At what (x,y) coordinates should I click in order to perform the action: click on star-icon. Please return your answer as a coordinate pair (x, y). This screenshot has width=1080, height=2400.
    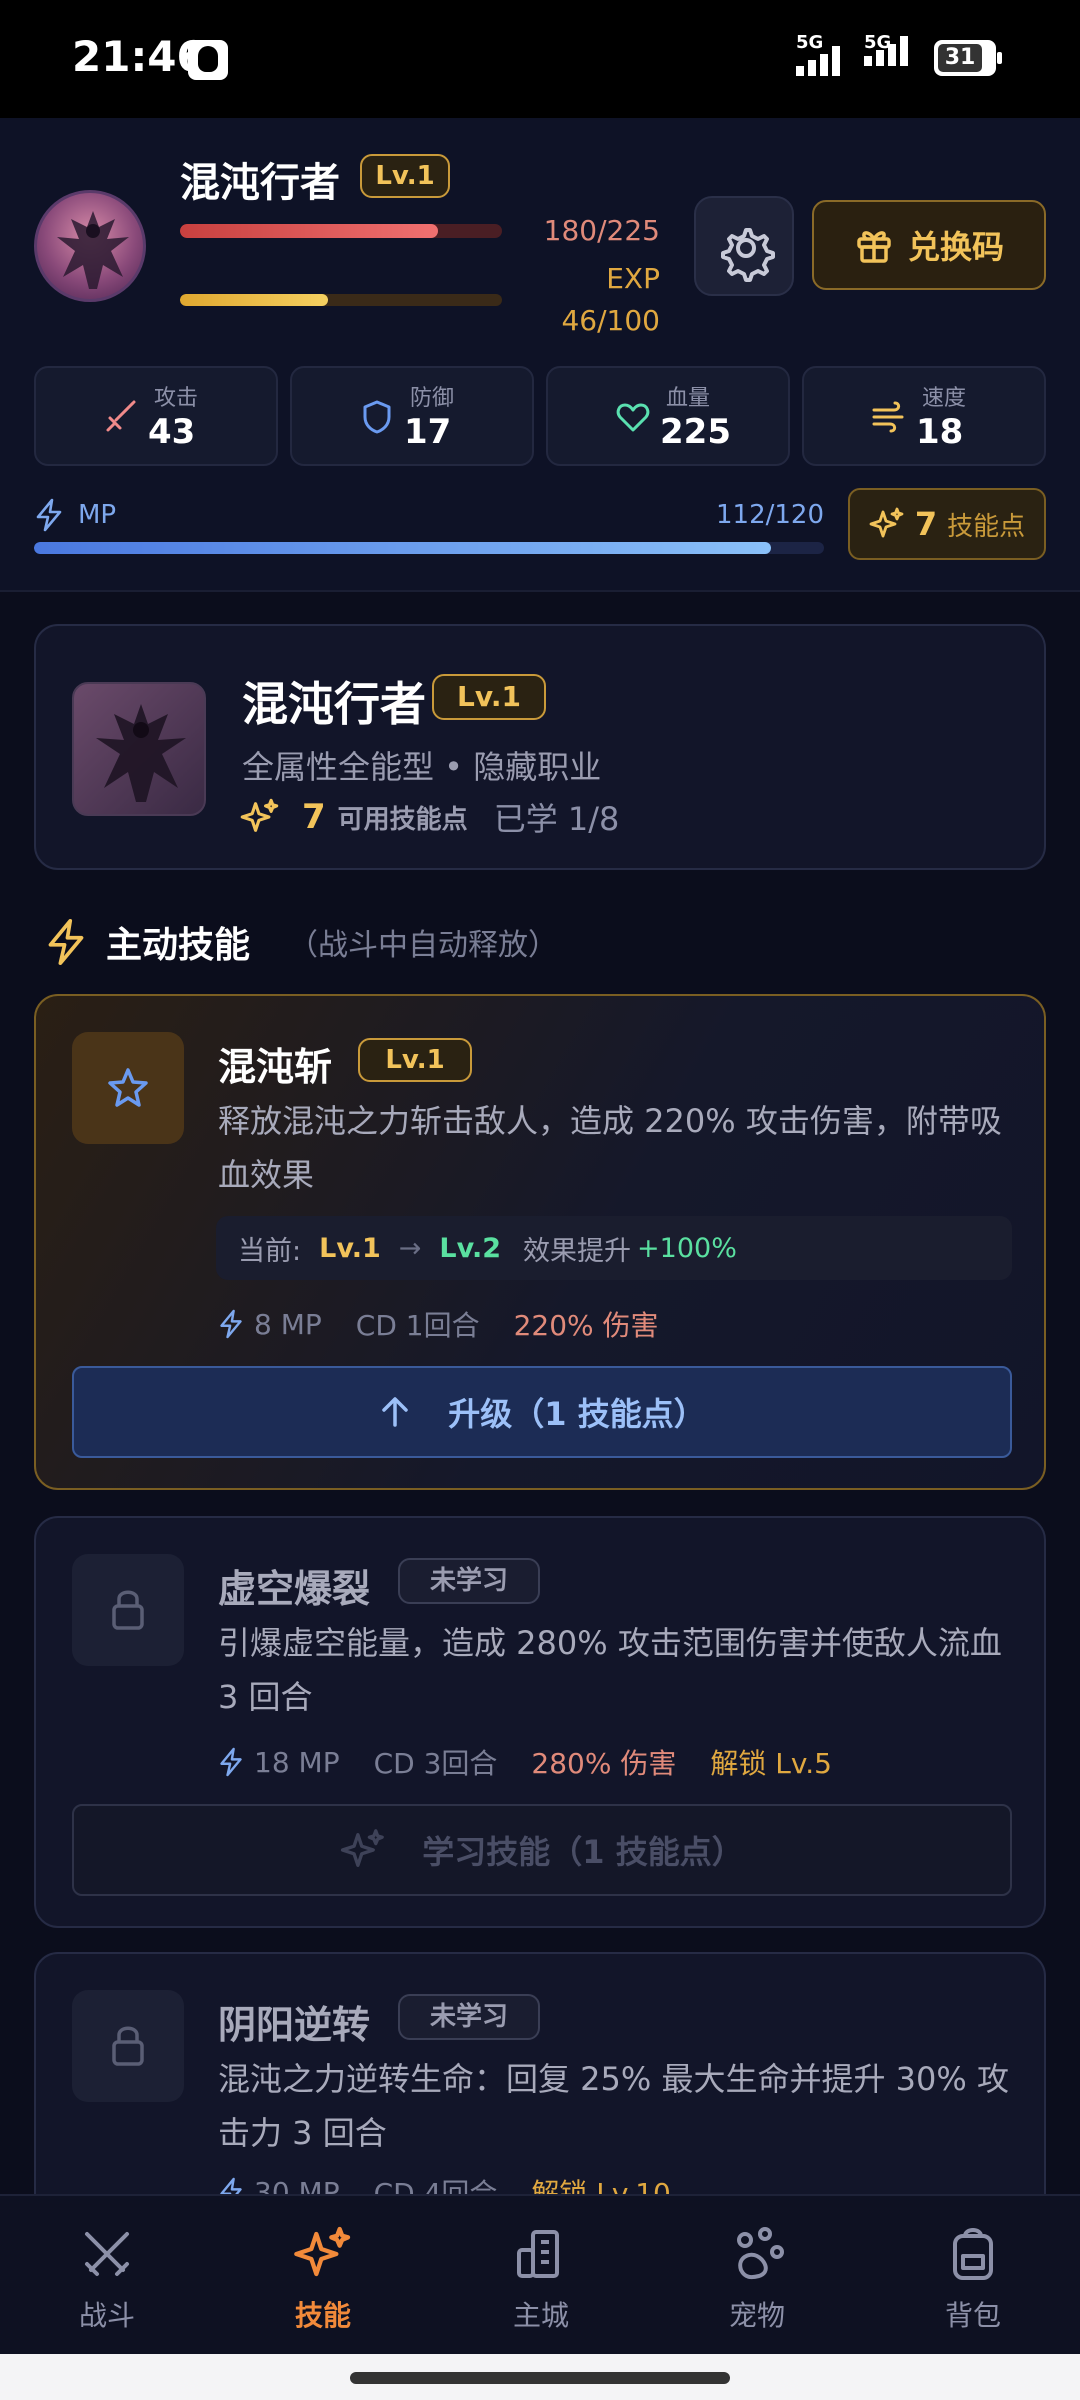
    Looking at the image, I should click on (128, 1087).